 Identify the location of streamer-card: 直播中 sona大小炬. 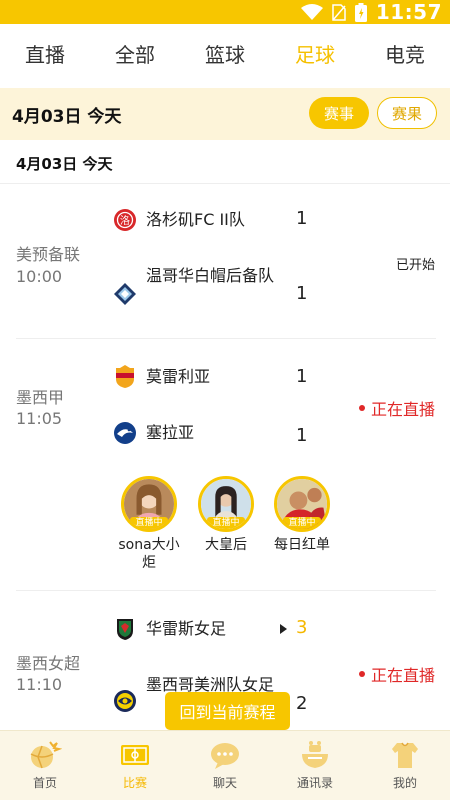
(149, 524).